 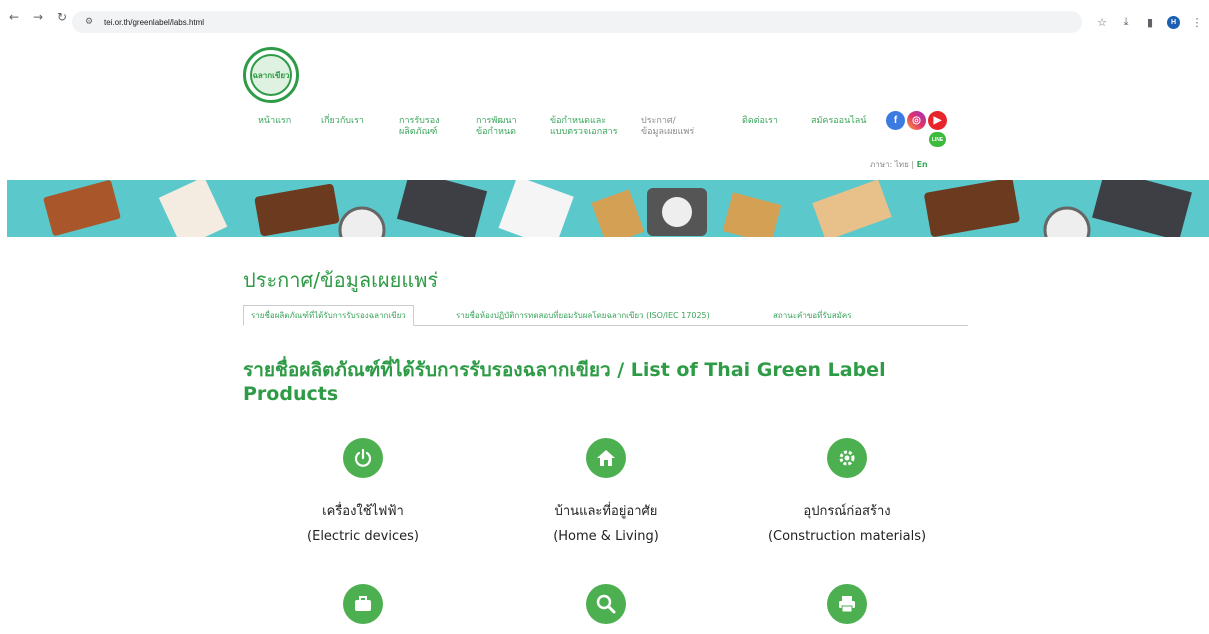 I want to click on download-icon: ⤓, so click(x=1126, y=22).